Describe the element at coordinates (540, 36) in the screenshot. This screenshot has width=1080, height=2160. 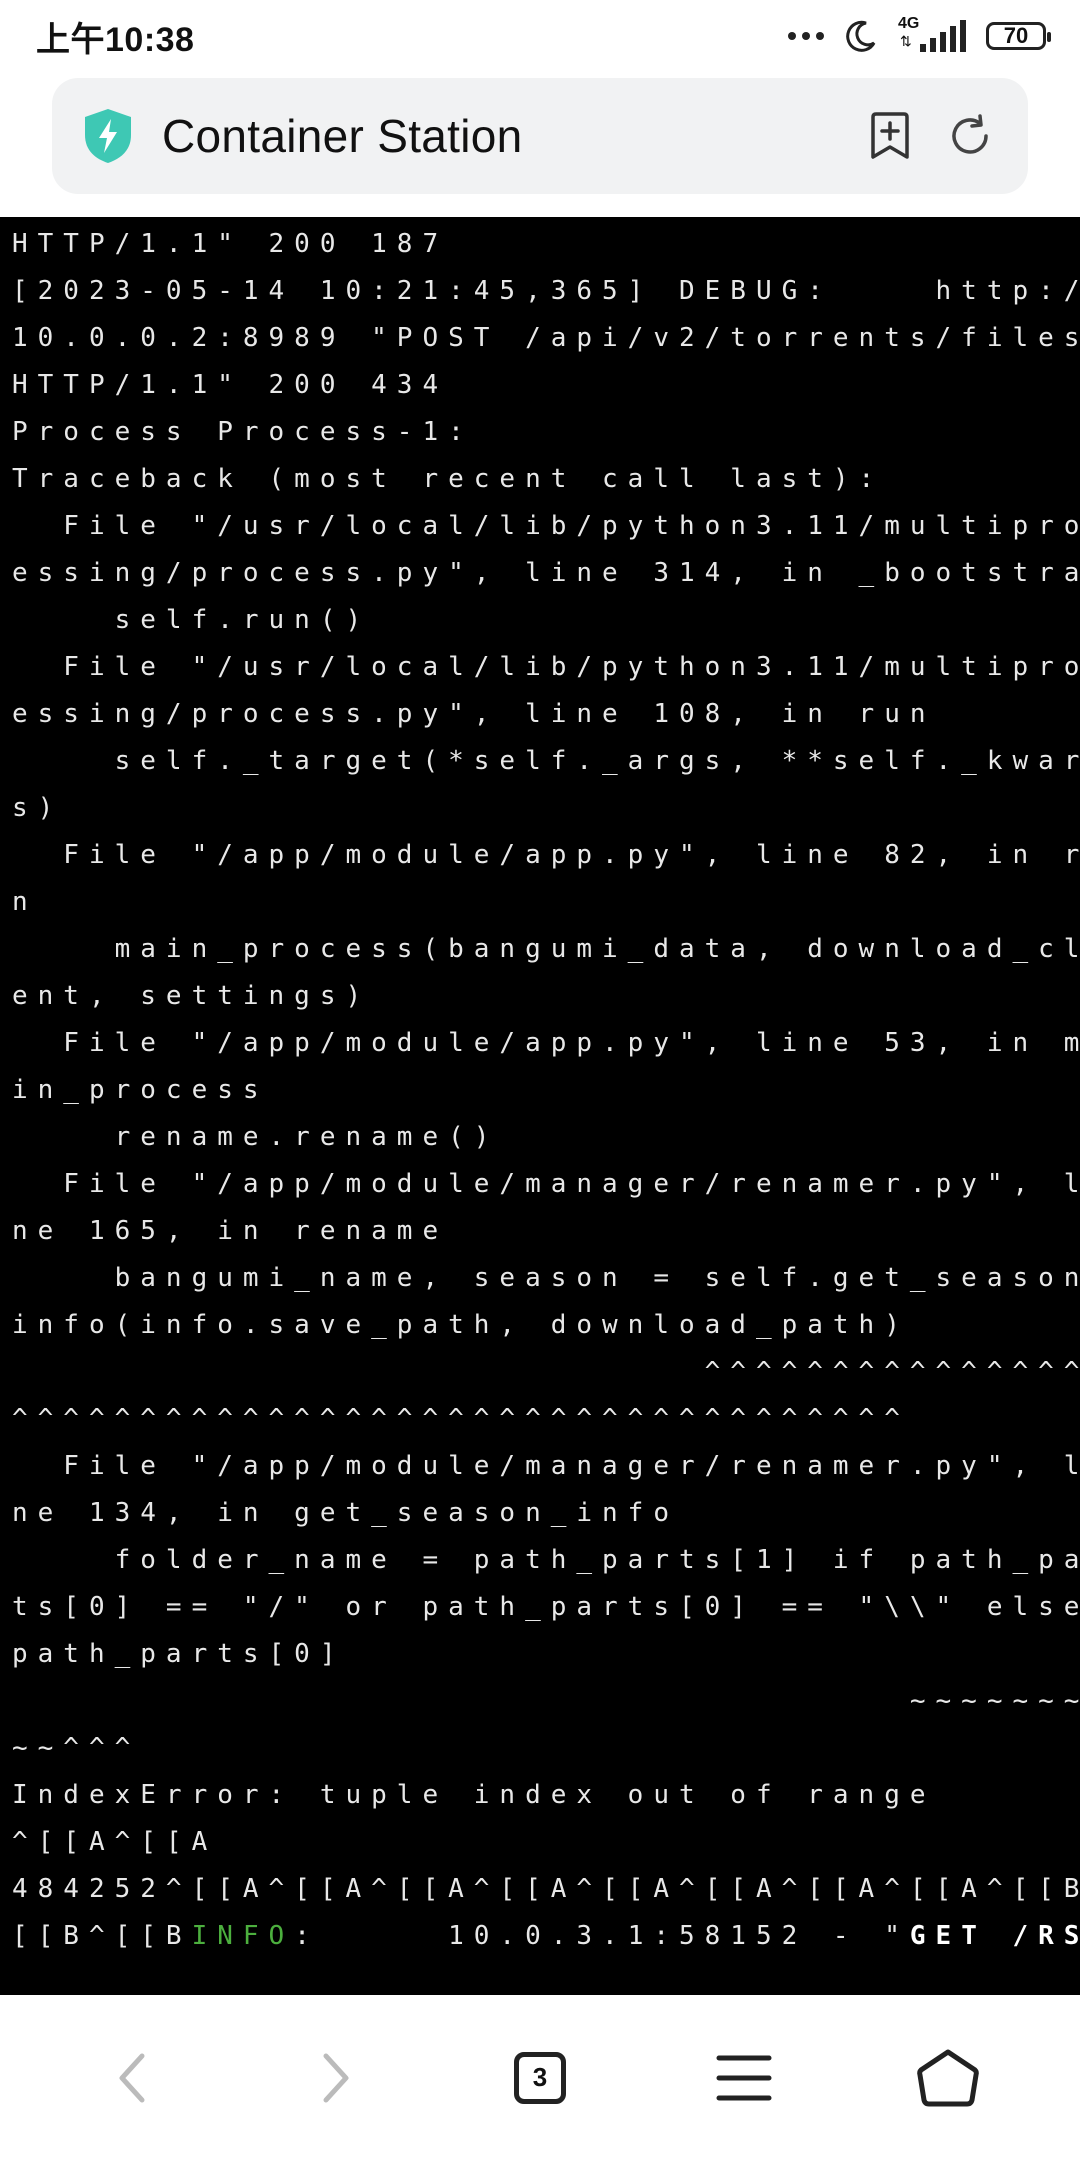
I see `status-bar: 上午10:38 4G ⇅ 70` at that location.